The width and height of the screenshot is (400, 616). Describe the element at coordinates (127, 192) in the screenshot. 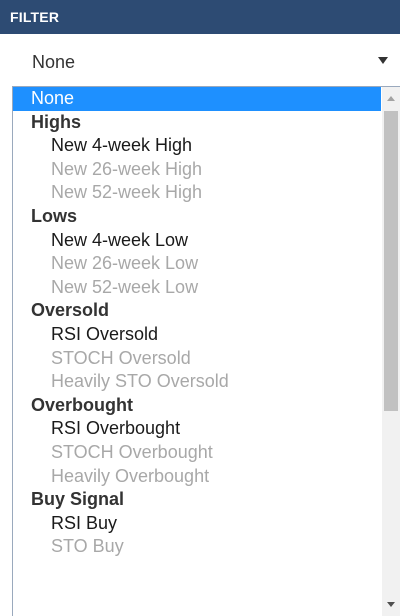

I see `option-disabled: New 52-week High` at that location.